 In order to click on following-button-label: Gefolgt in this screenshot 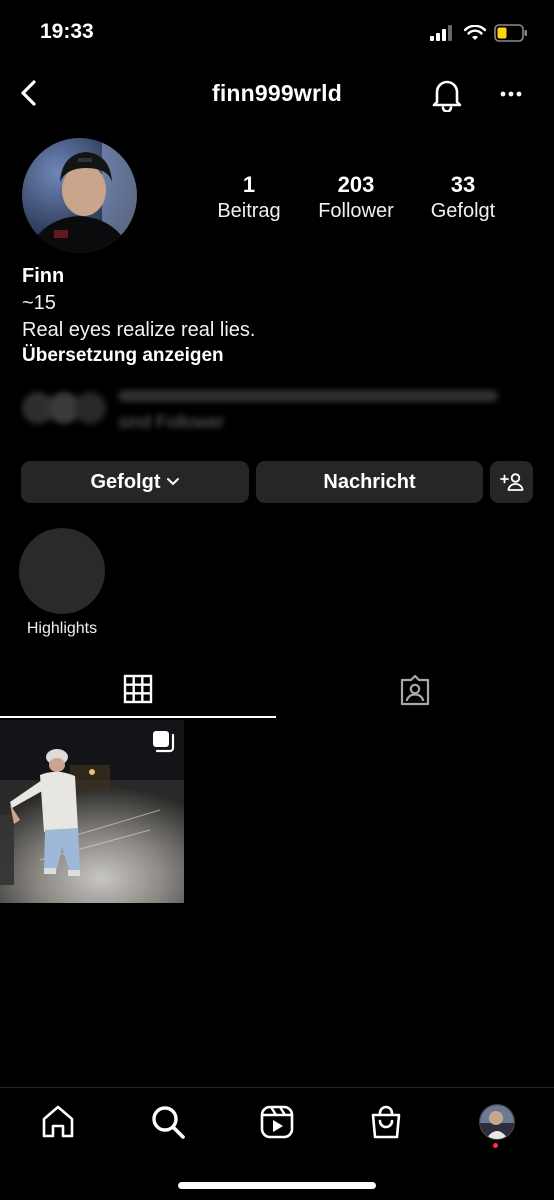, I will do `click(125, 481)`.